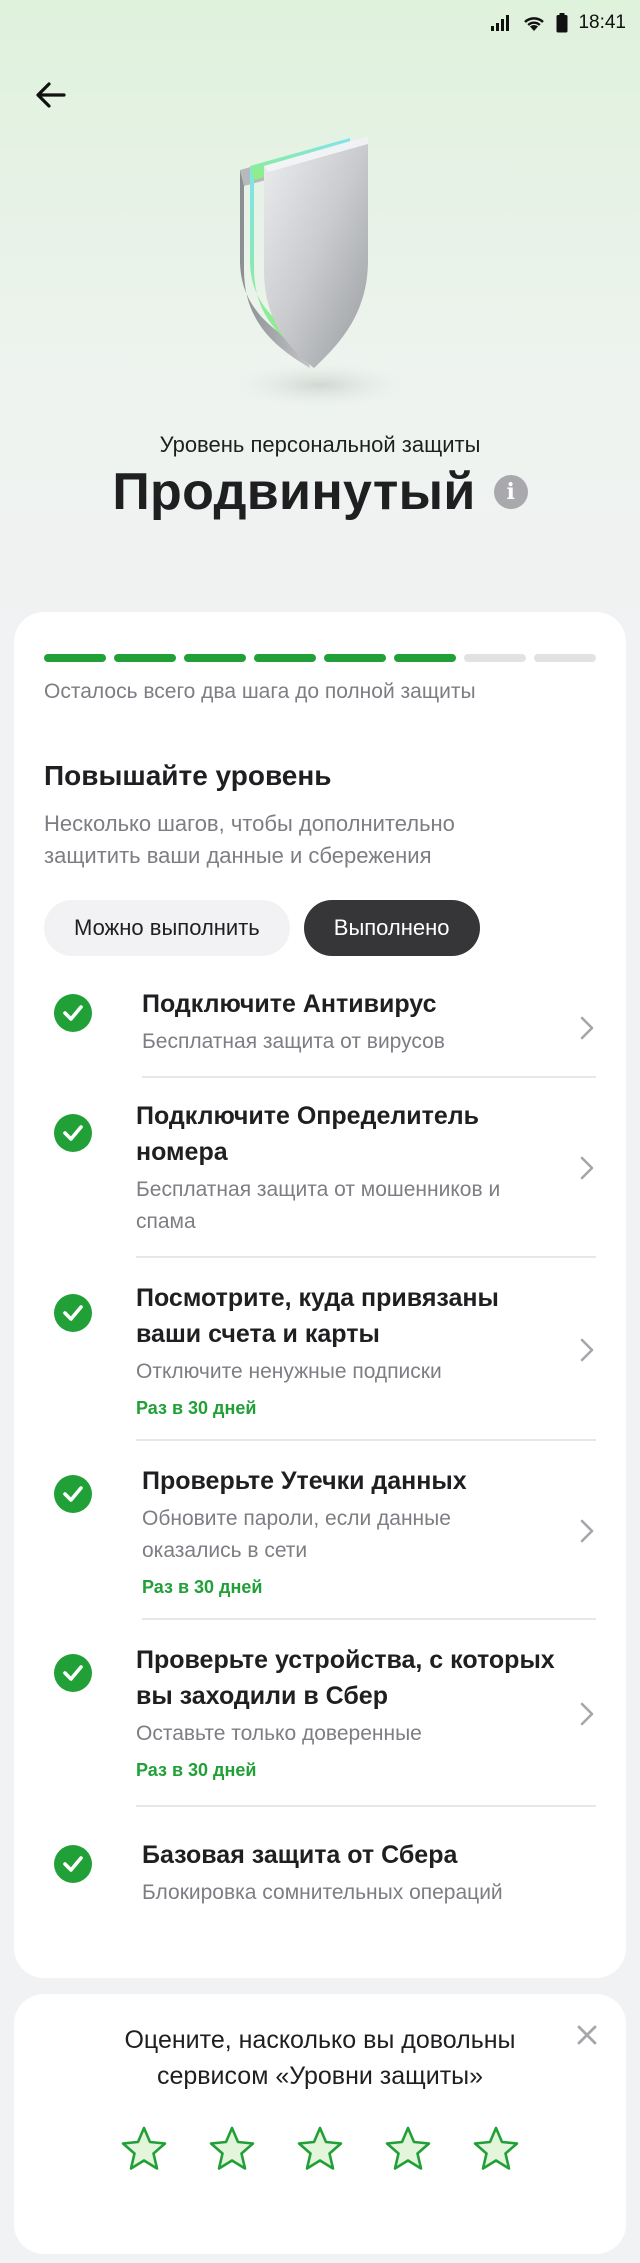 This screenshot has width=640, height=2263. What do you see at coordinates (294, 492) in the screenshot?
I see `level-title: Продвинутый` at bounding box center [294, 492].